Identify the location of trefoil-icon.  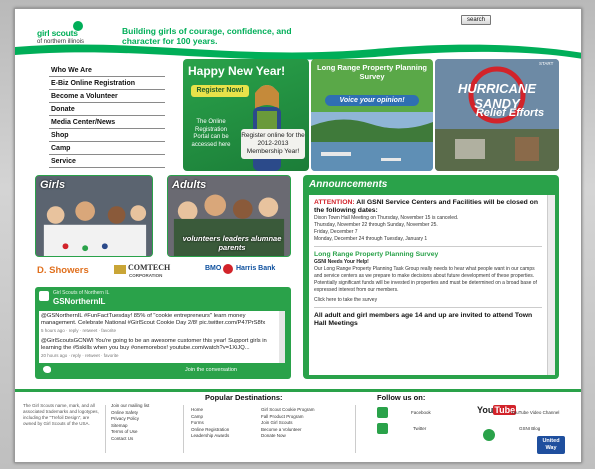
(44, 296).